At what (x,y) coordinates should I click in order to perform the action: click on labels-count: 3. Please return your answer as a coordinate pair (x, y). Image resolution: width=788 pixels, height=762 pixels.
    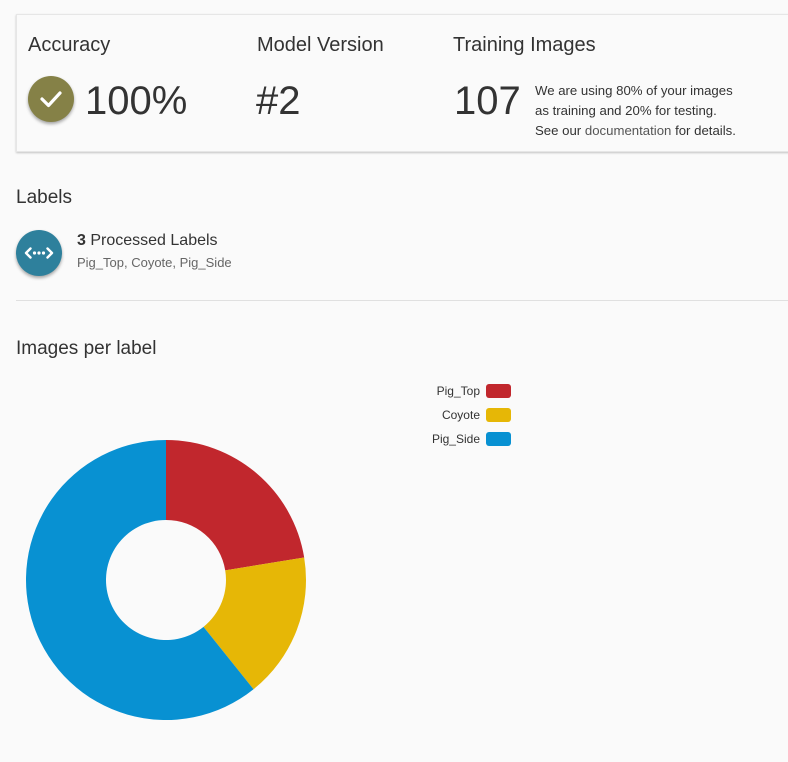
    Looking at the image, I should click on (81, 240).